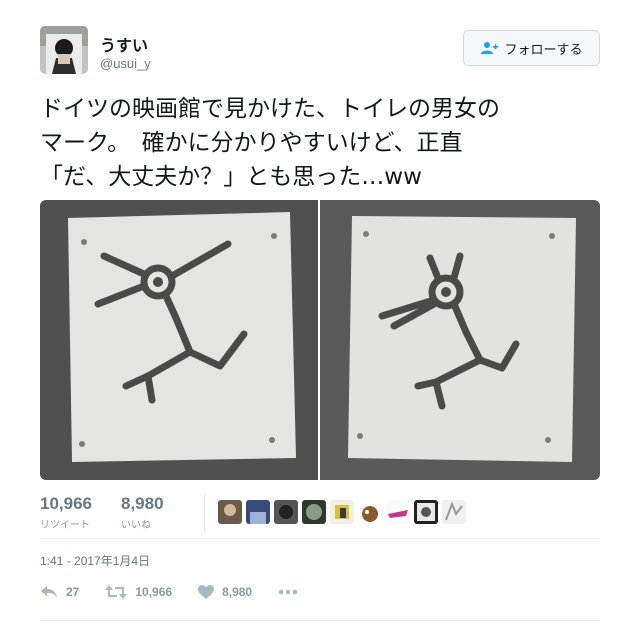 This screenshot has height=633, width=640. I want to click on tweet-actions: 27 10,966 8,980, so click(320, 592).